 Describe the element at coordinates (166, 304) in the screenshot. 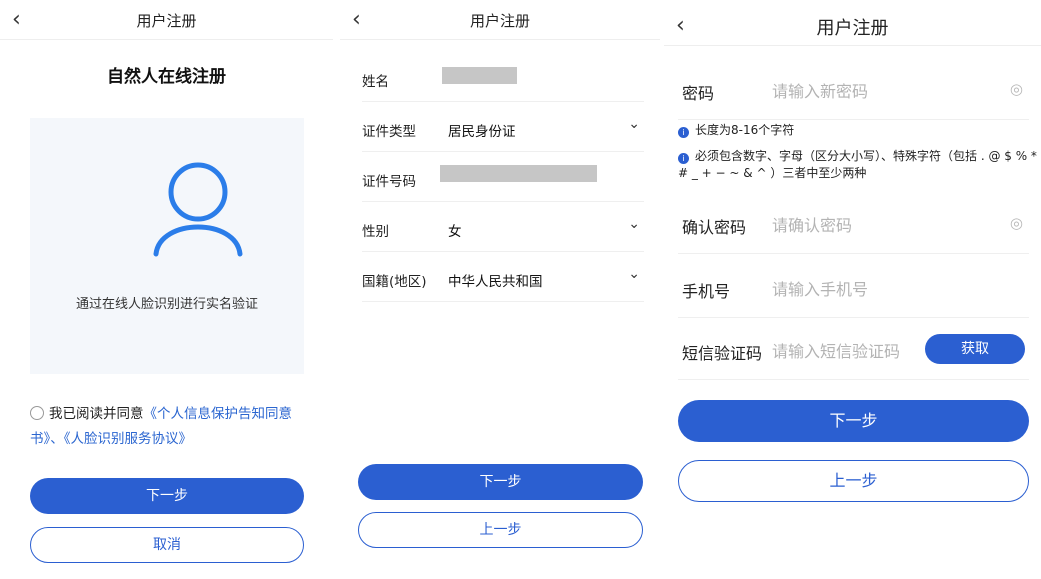

I see `face-verification-text: 通过在线人脸识别进行实名验证` at that location.